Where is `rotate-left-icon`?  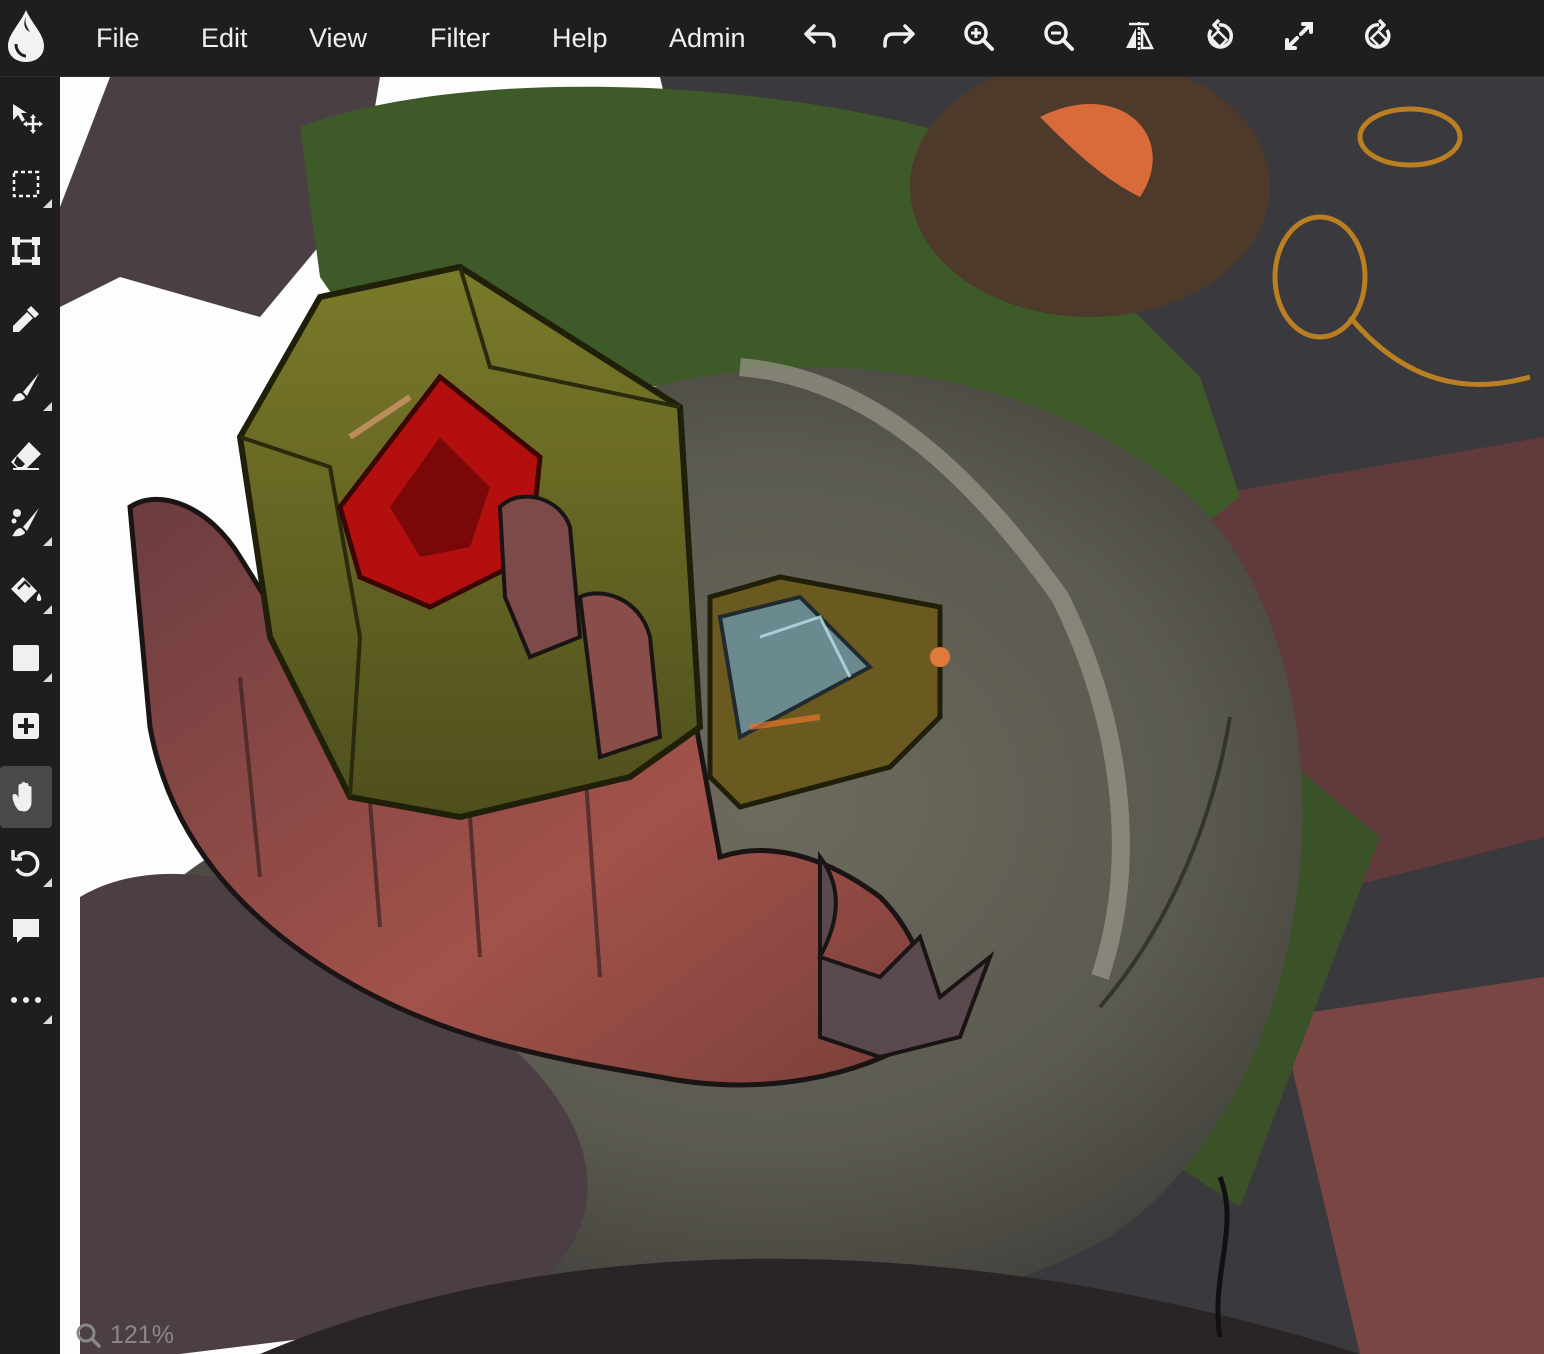 rotate-left-icon is located at coordinates (1219, 36).